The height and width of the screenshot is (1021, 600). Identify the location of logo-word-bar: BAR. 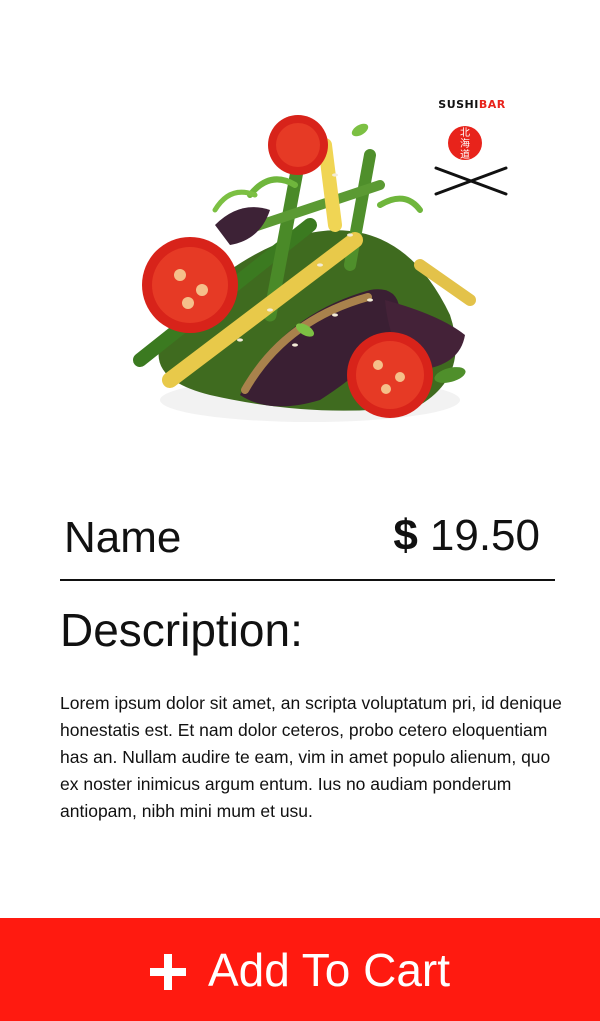
(492, 104).